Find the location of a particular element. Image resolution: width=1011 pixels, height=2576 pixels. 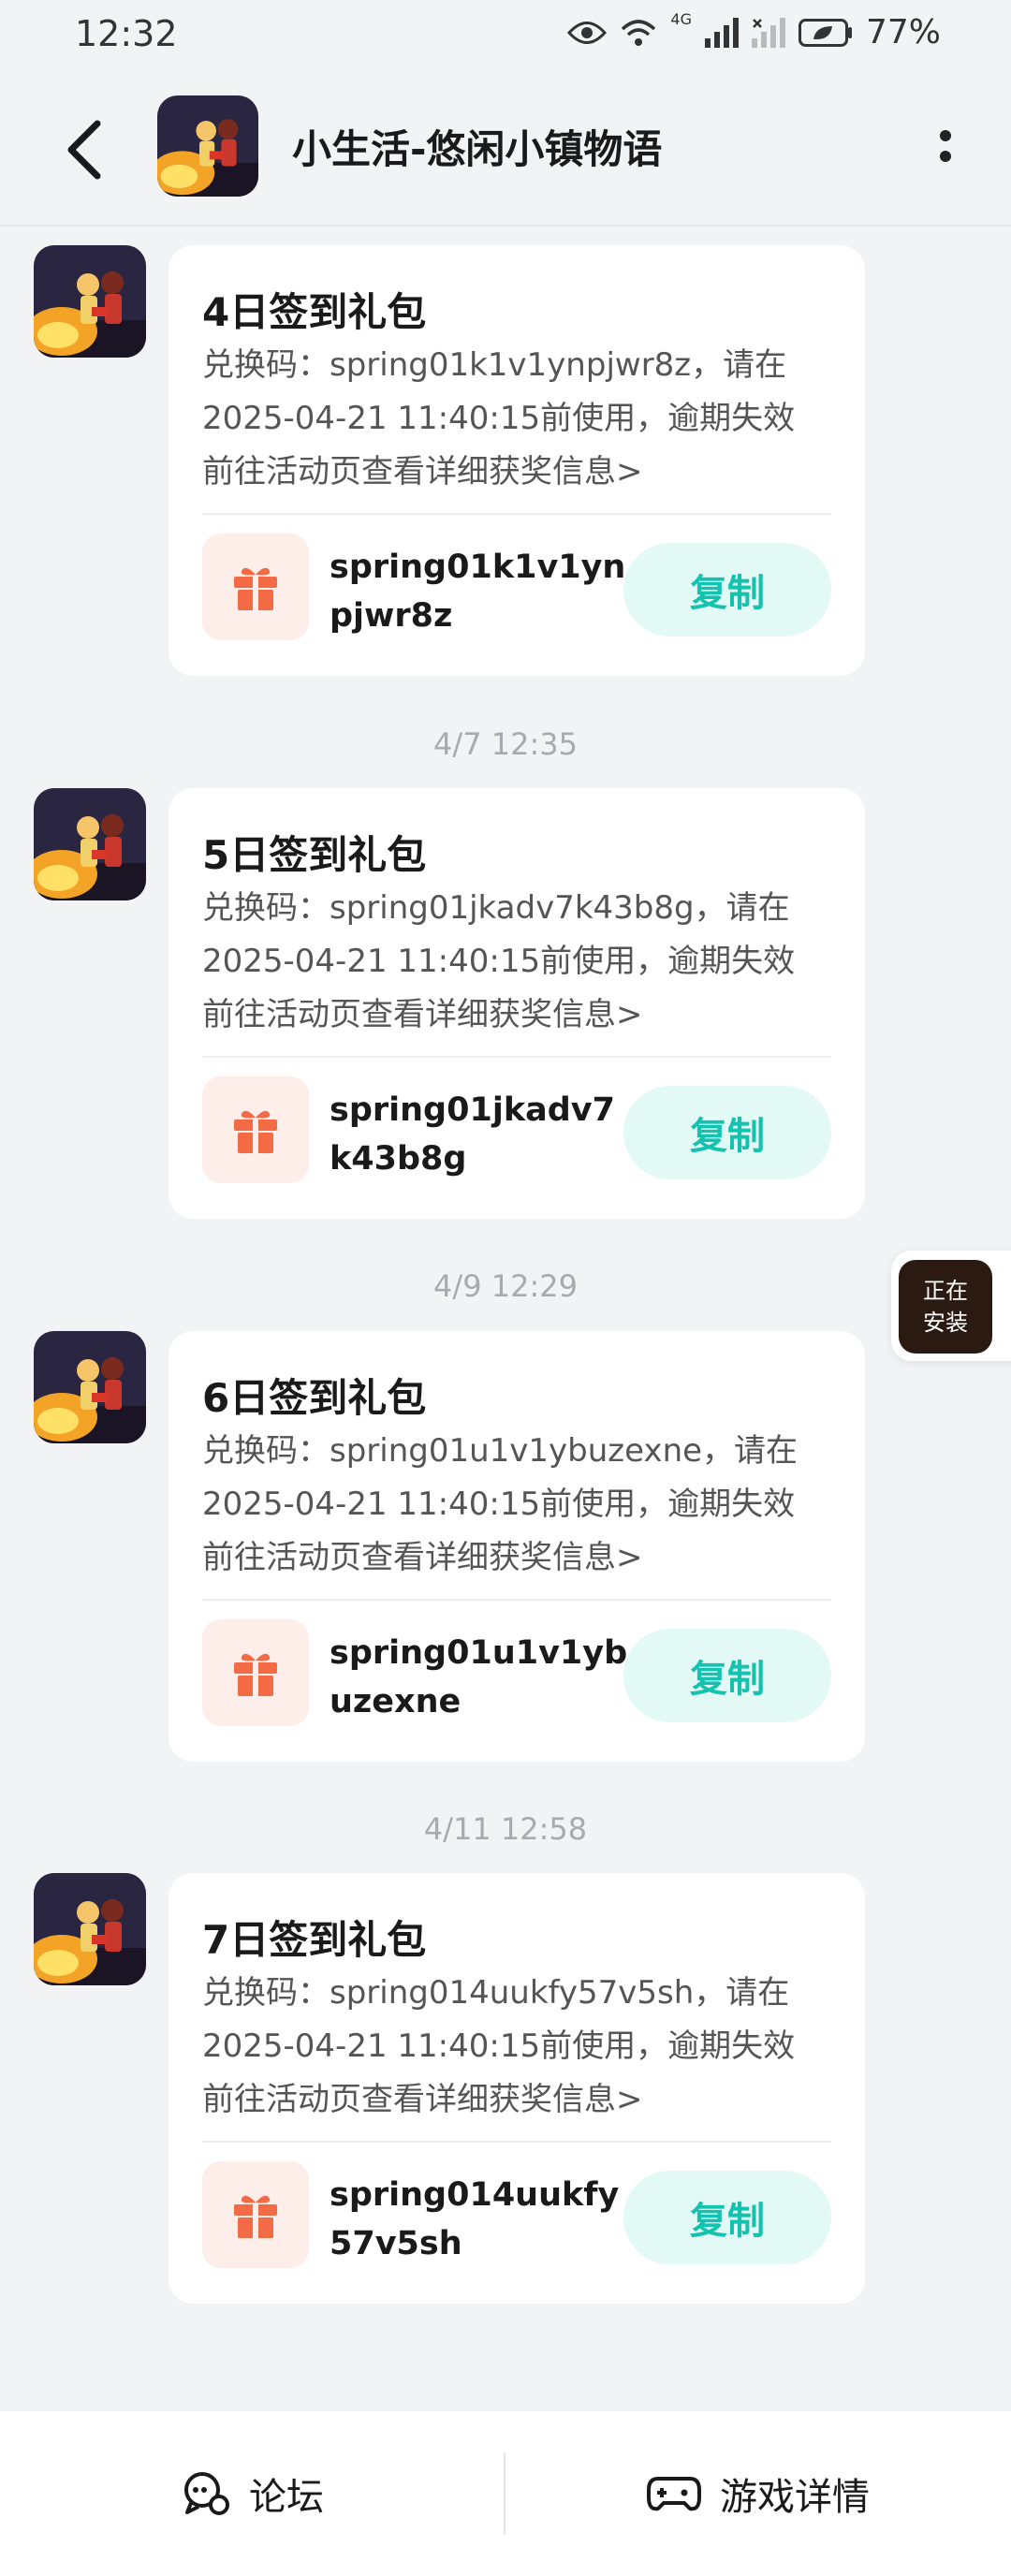

installing-badge: 正在 安装 is located at coordinates (945, 1307).